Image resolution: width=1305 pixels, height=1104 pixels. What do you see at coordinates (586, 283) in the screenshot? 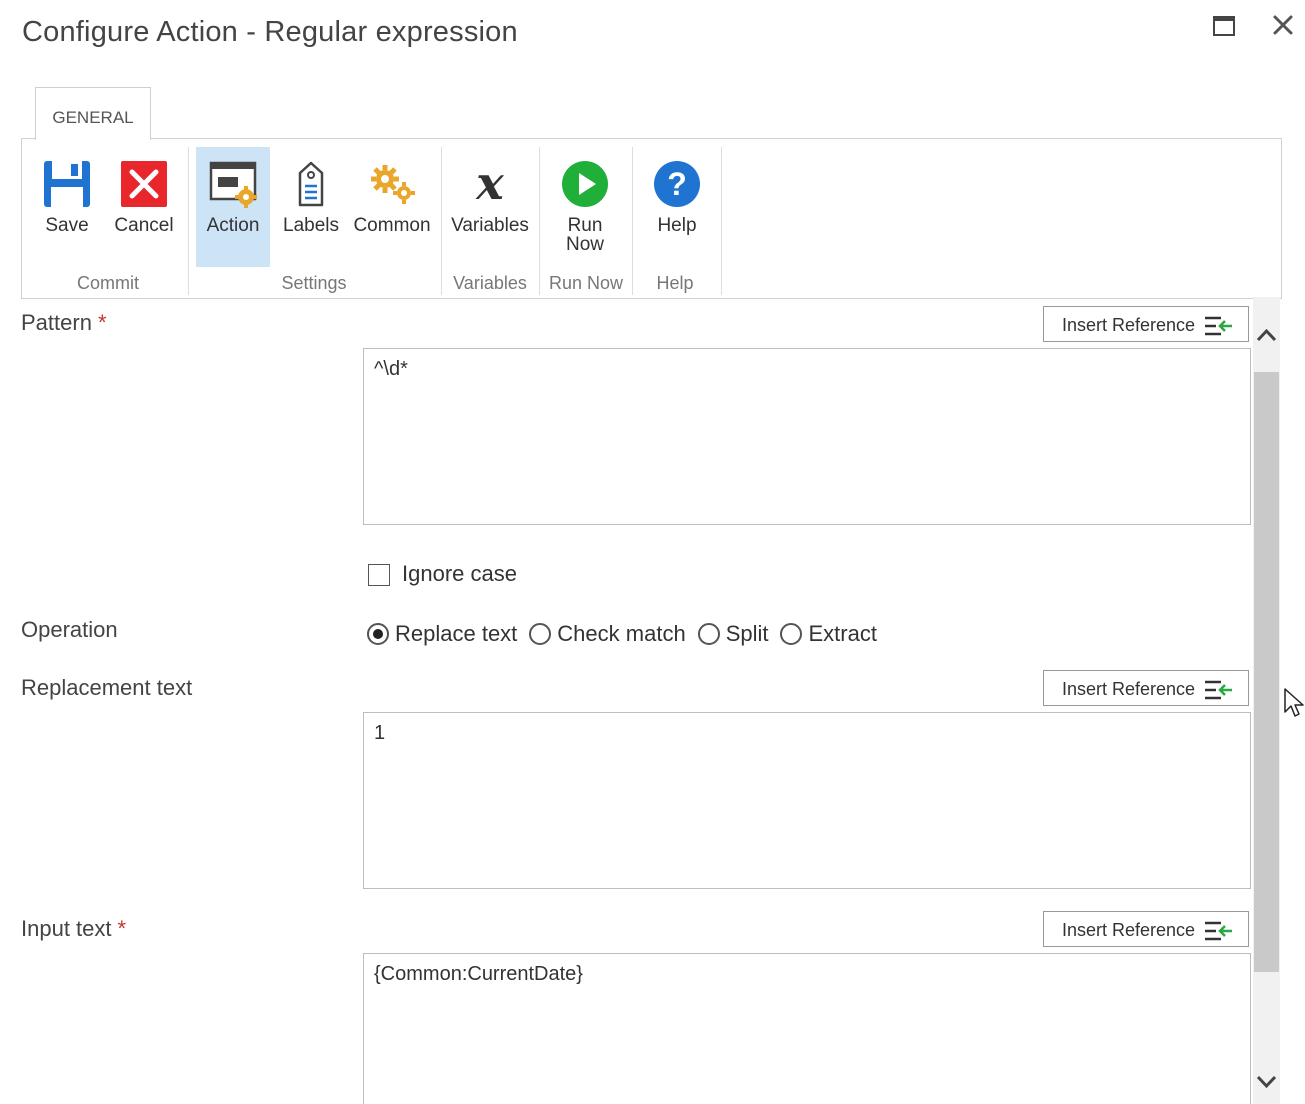
I see `group-label-run-now: Run Now` at bounding box center [586, 283].